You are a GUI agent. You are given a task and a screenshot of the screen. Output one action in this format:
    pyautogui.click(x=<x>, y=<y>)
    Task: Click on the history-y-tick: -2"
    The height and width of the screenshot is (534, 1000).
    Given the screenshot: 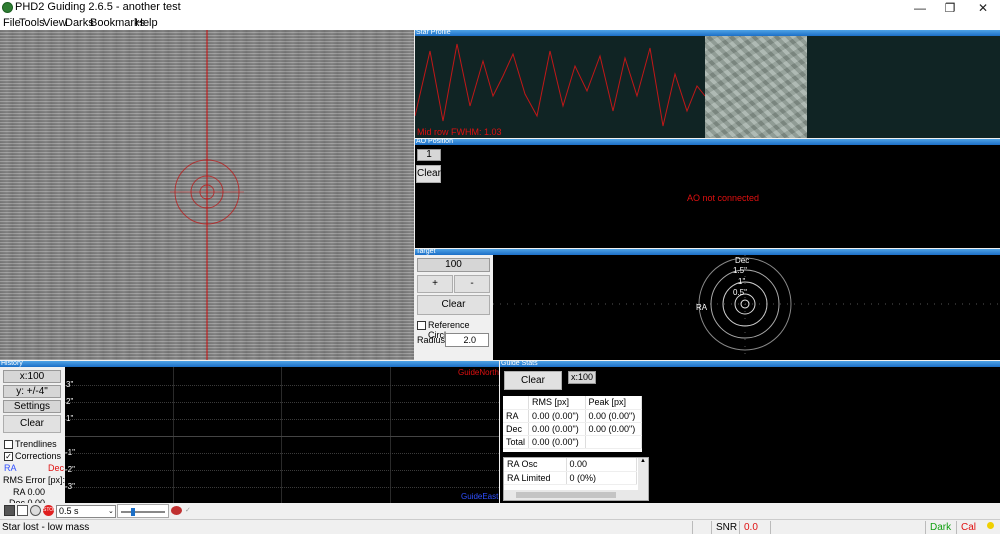 What is the action you would take?
    pyautogui.click(x=70, y=469)
    